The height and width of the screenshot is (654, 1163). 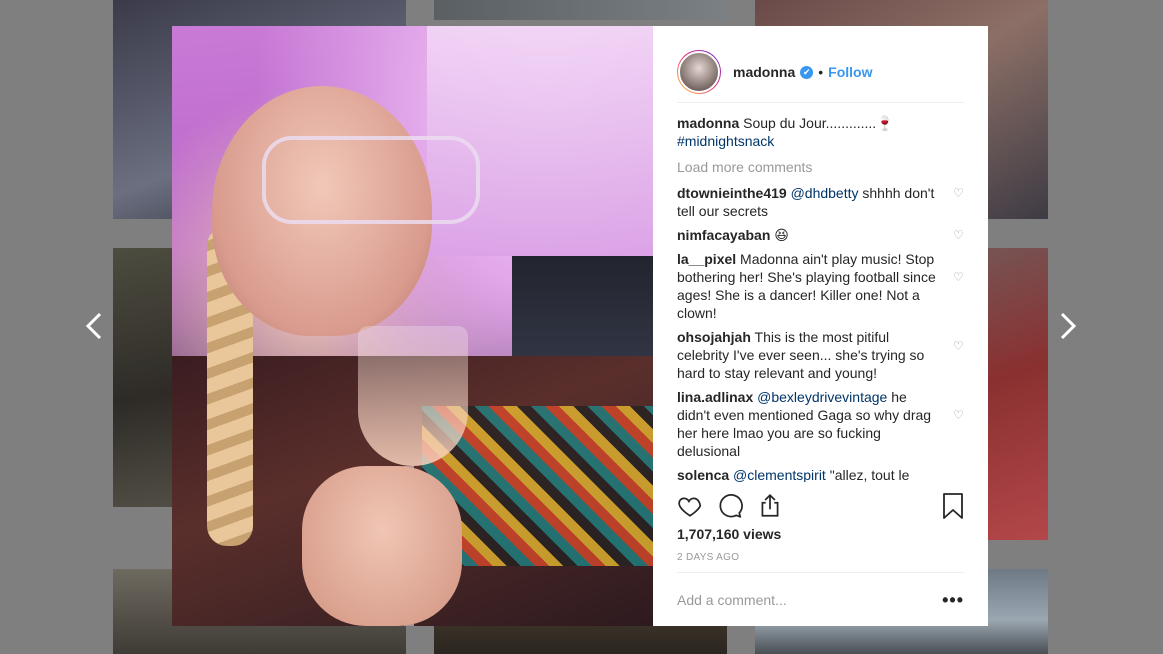 I want to click on comment-username: dtownieinthe419, so click(x=732, y=193).